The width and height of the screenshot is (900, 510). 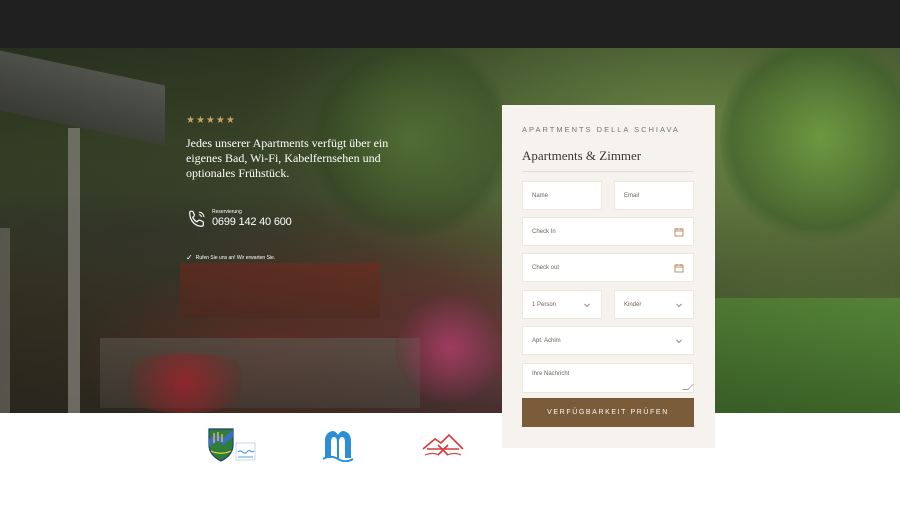 I want to click on checkout-date-field: Check out, so click(x=608, y=267).